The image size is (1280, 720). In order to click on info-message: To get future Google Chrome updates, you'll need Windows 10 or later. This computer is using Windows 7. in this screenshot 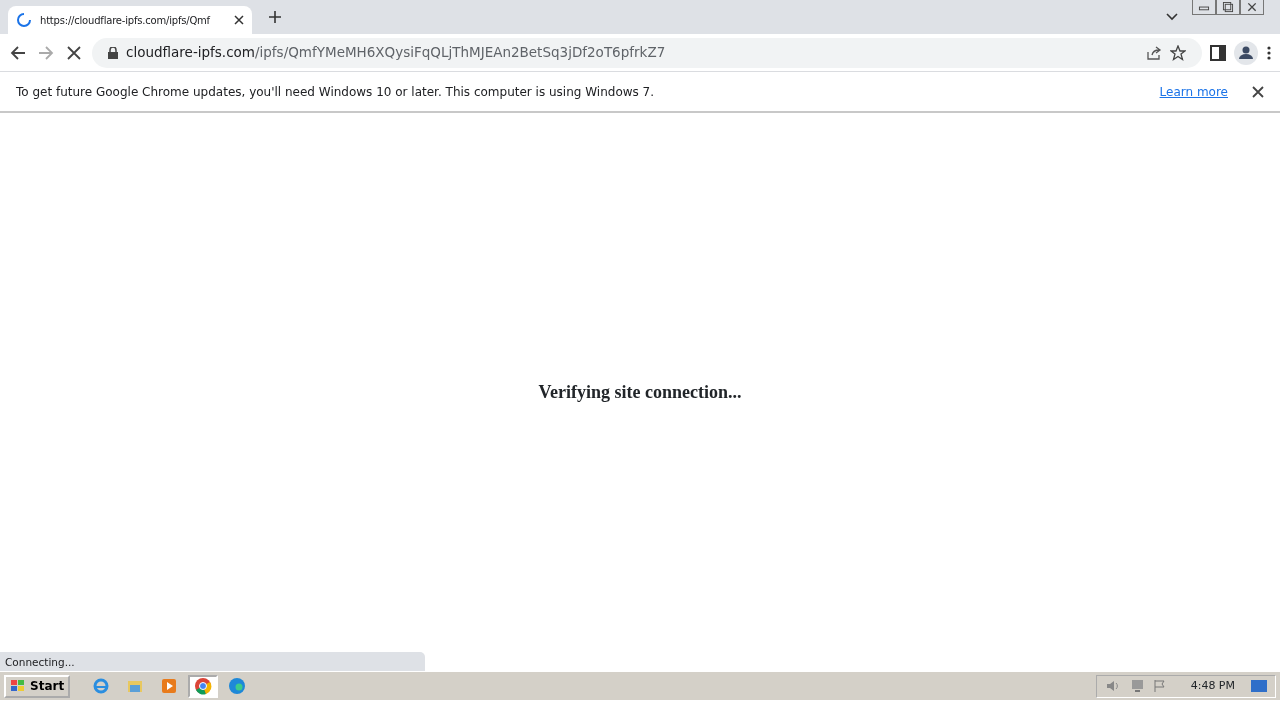, I will do `click(336, 92)`.